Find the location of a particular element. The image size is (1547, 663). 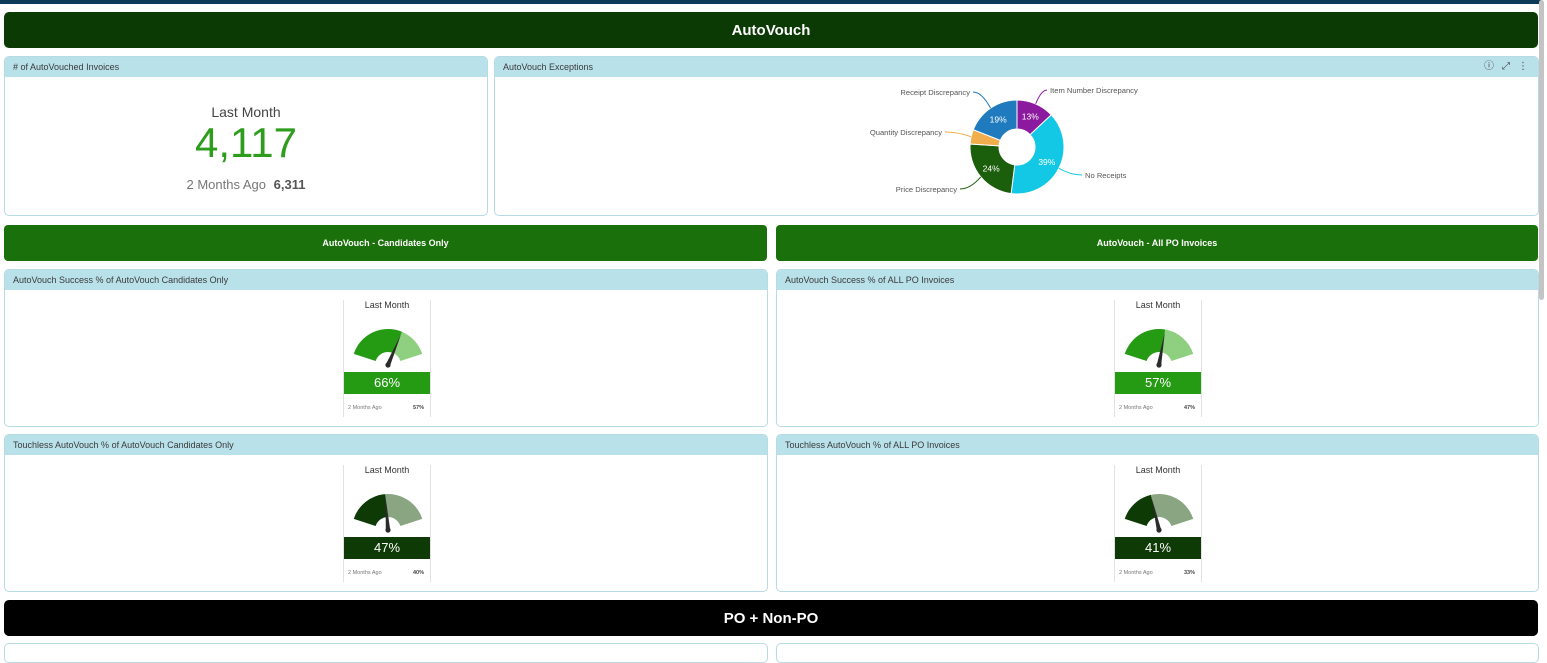

kpi-previous-label: 2 Months Ago is located at coordinates (226, 184).